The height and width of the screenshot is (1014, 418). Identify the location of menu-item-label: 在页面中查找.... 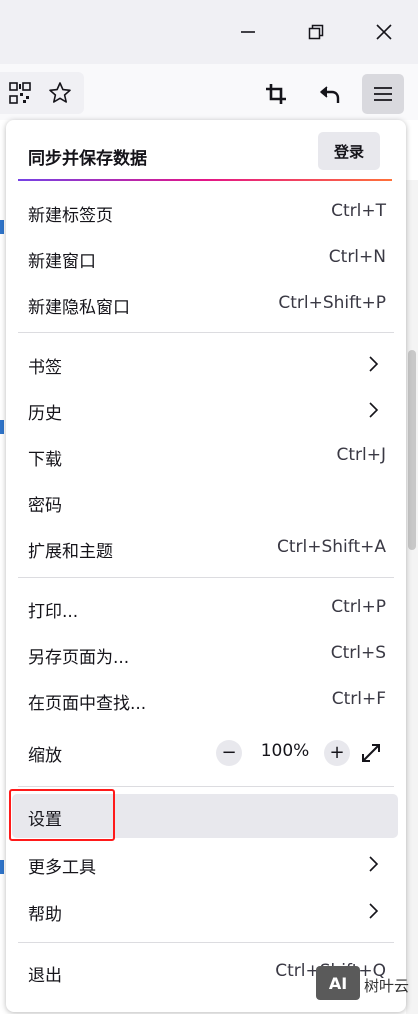
(87, 704).